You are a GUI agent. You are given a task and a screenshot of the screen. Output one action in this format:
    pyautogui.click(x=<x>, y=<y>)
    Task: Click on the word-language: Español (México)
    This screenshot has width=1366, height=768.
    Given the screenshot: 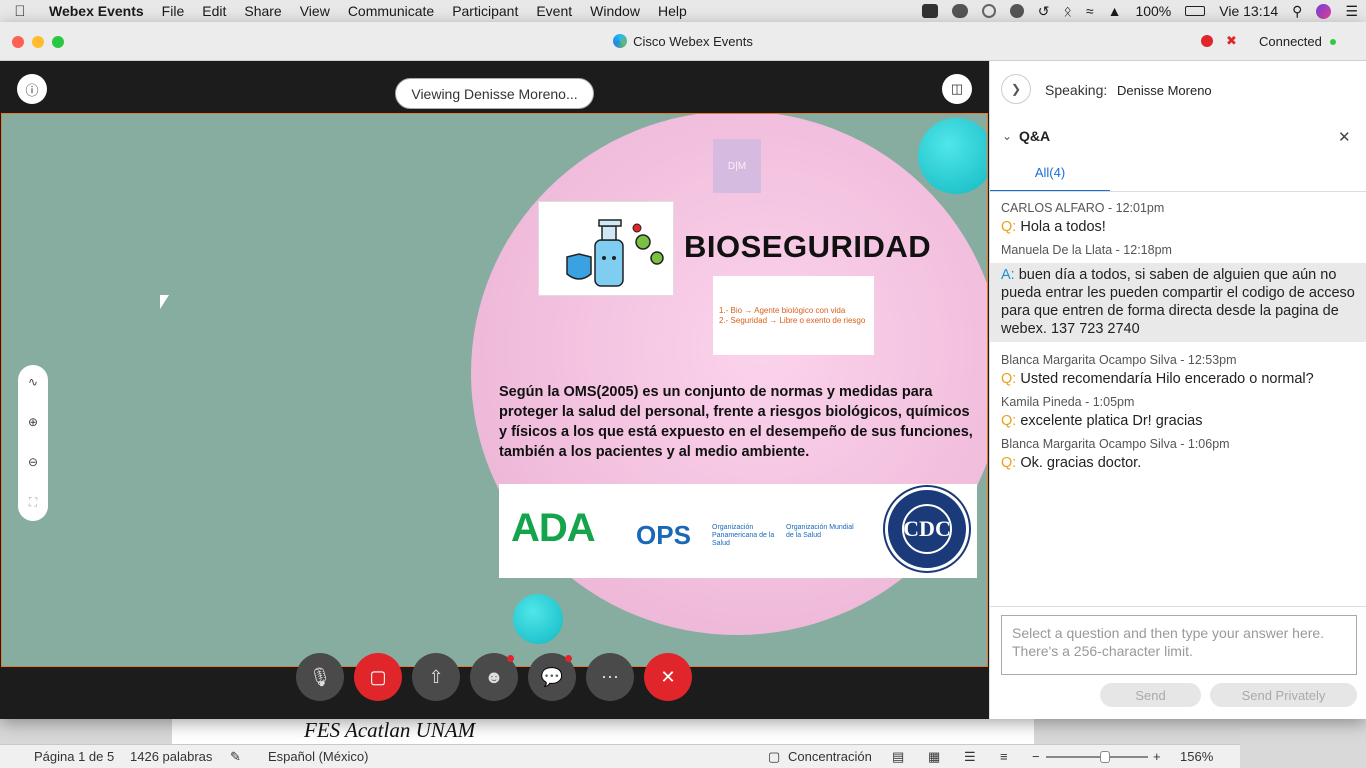 What is the action you would take?
    pyautogui.click(x=318, y=756)
    